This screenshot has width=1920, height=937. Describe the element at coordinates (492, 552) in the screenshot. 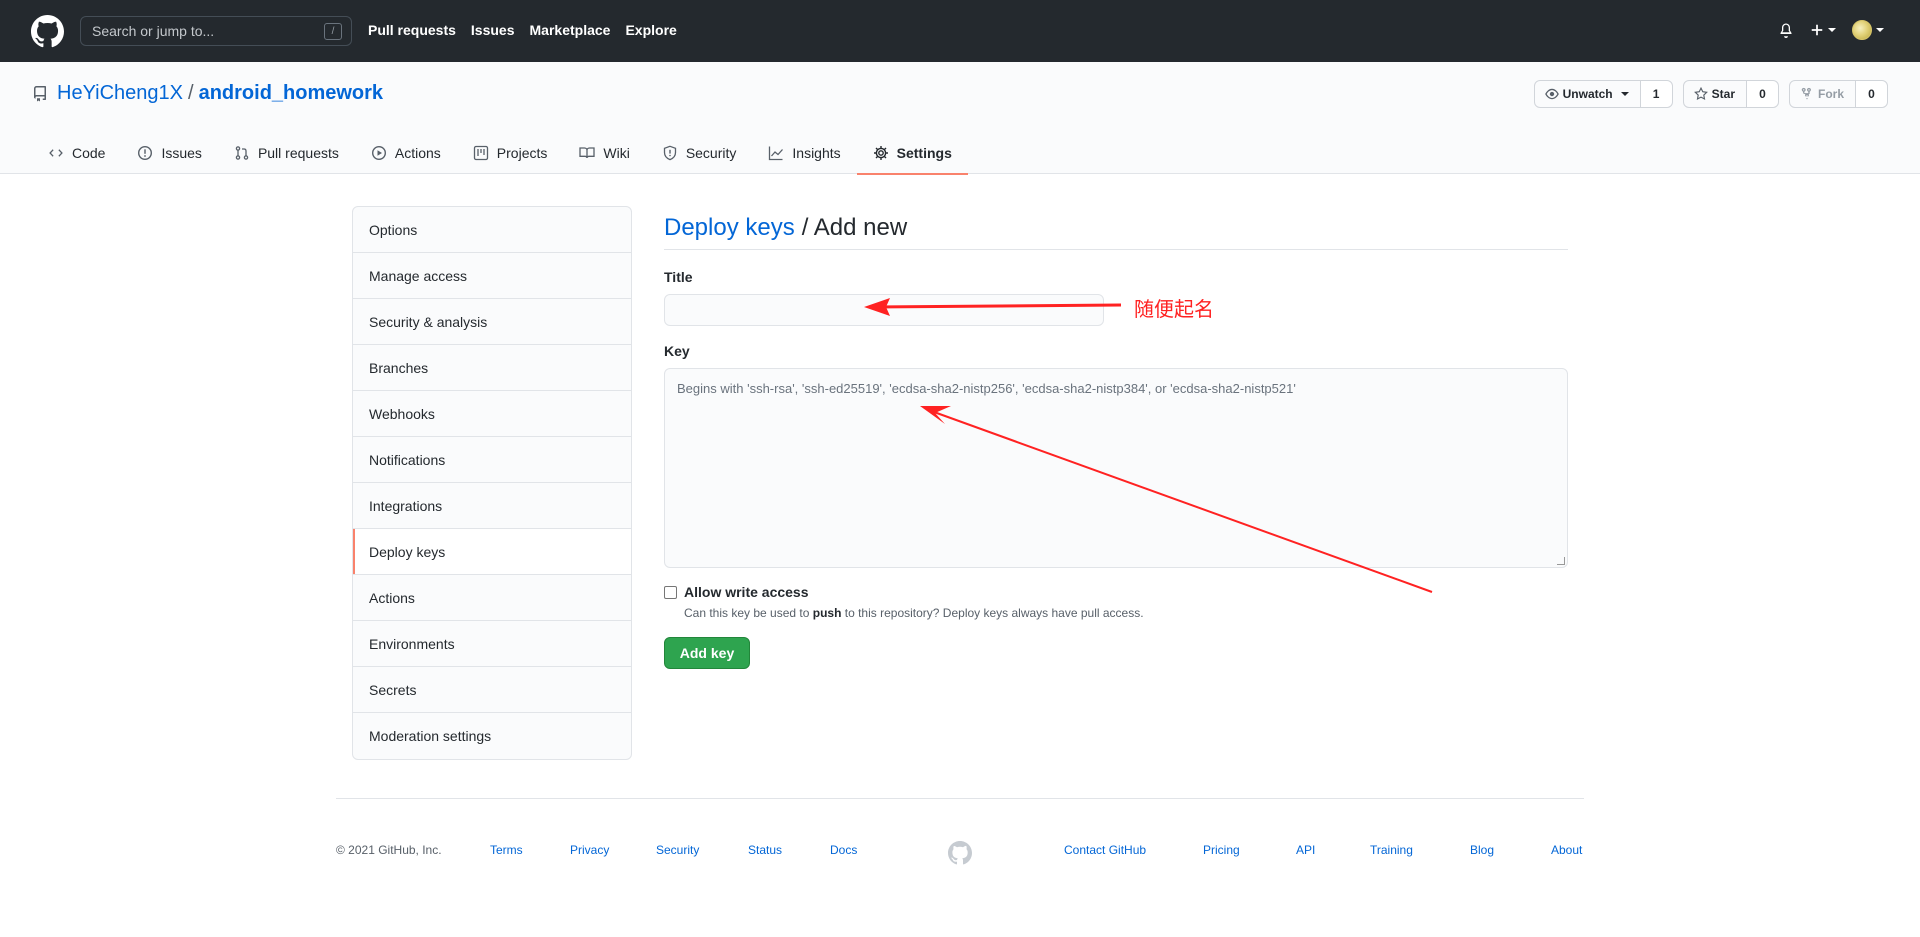

I see `sidebar-item-deploy-keys: Deploy keys` at that location.